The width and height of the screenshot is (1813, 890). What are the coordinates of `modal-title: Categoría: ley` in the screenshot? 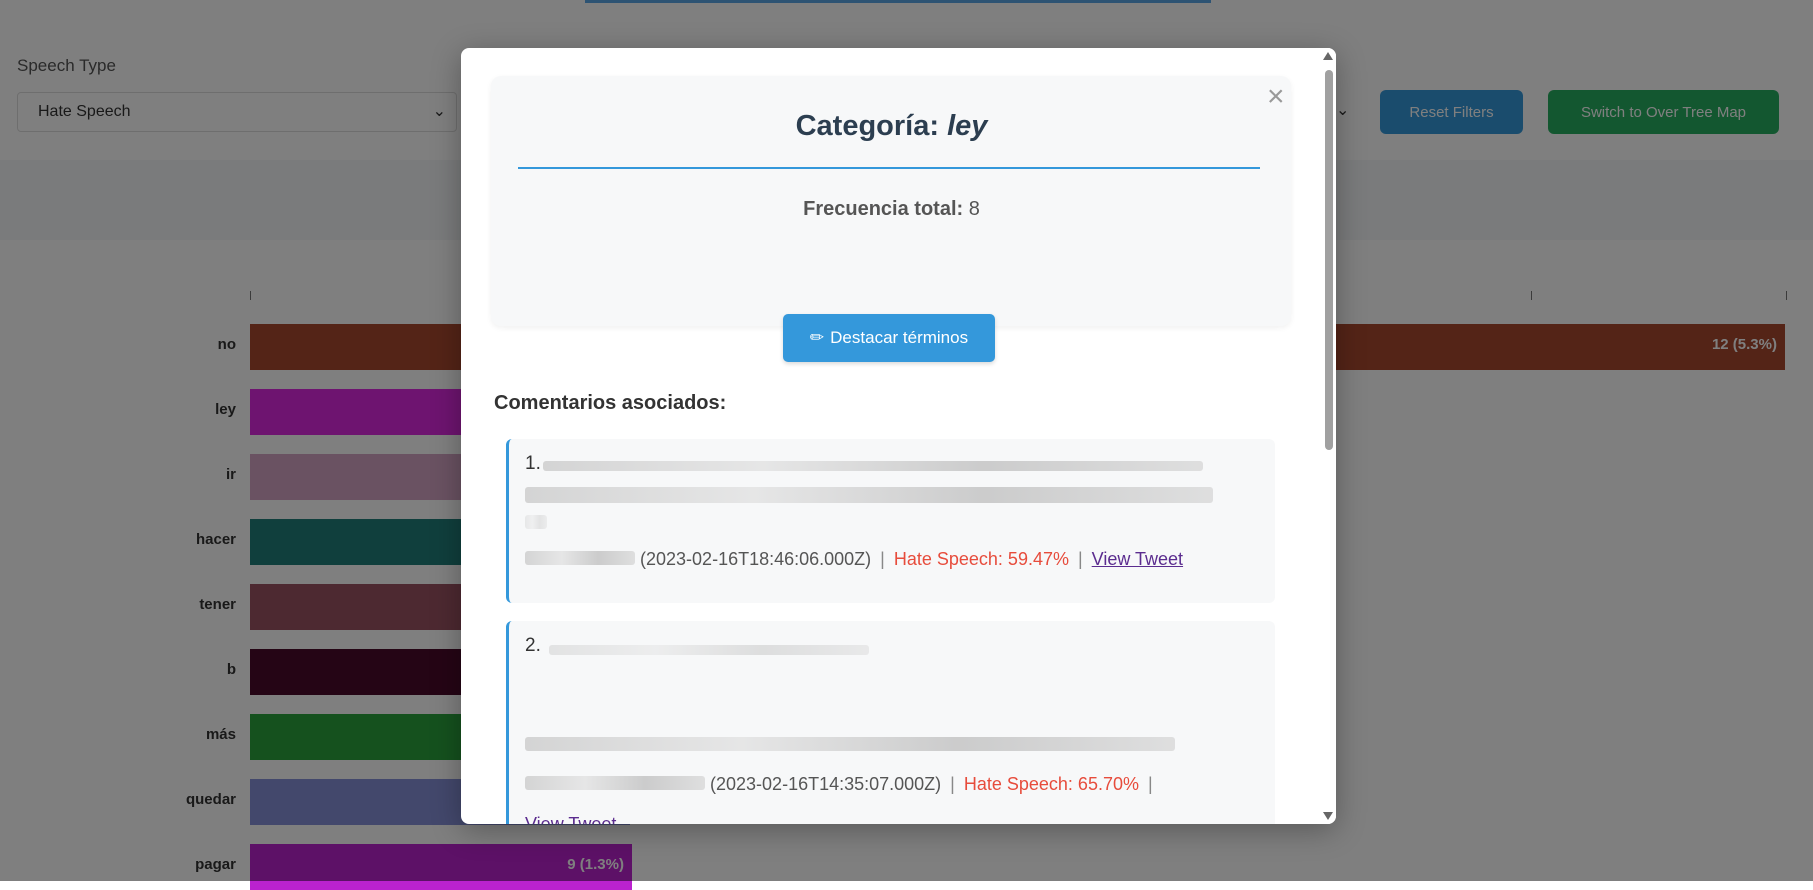 It's located at (891, 126).